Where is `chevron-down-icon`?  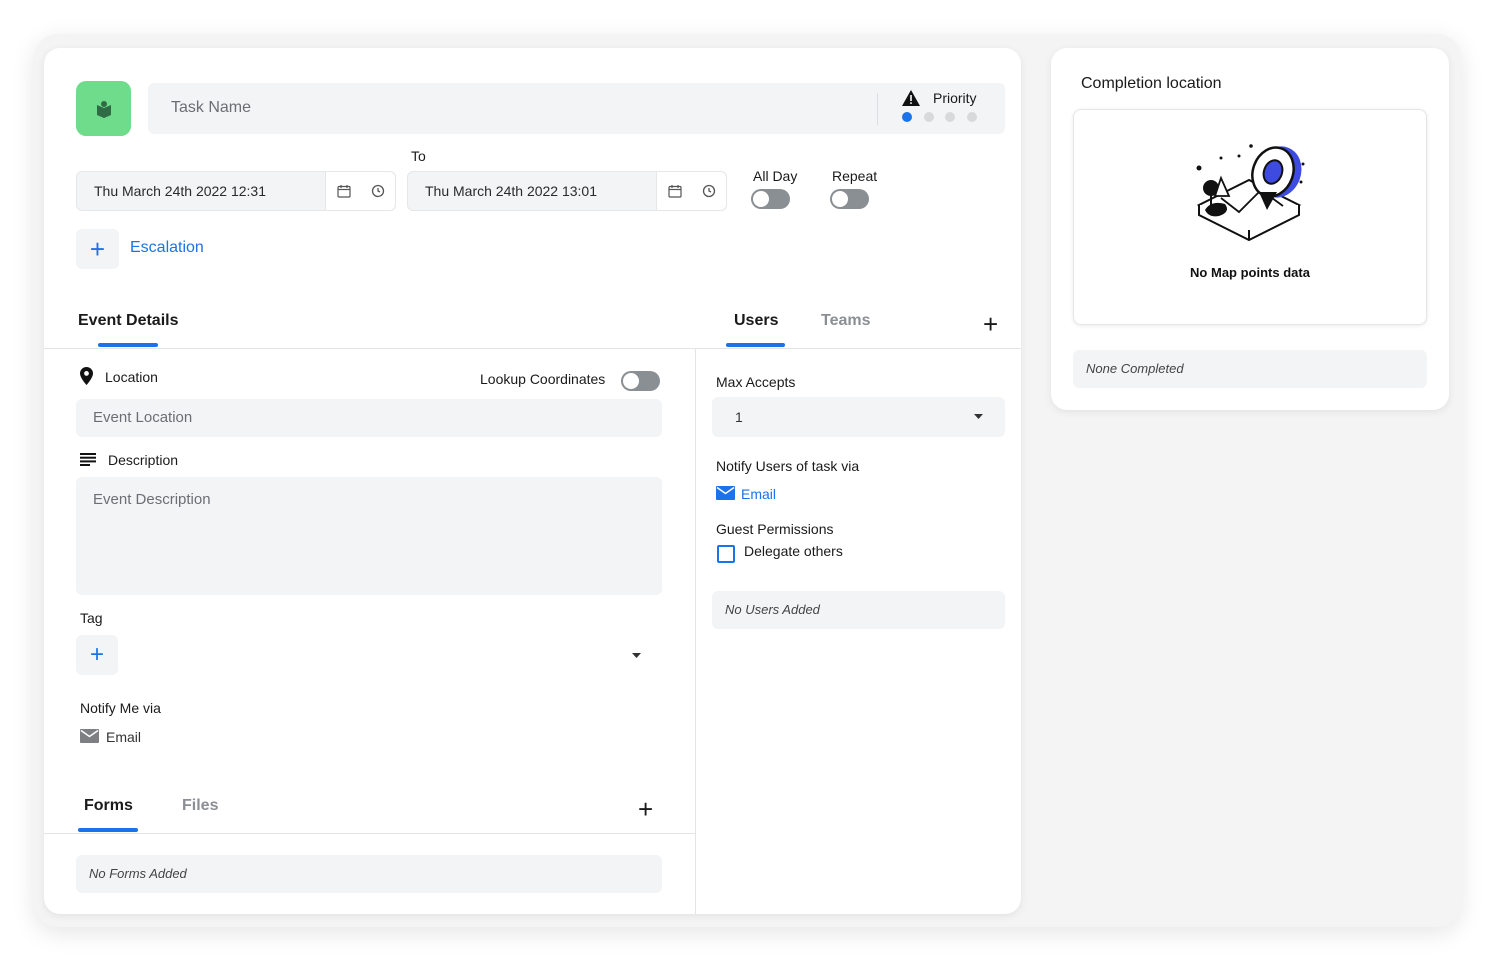 chevron-down-icon is located at coordinates (978, 416).